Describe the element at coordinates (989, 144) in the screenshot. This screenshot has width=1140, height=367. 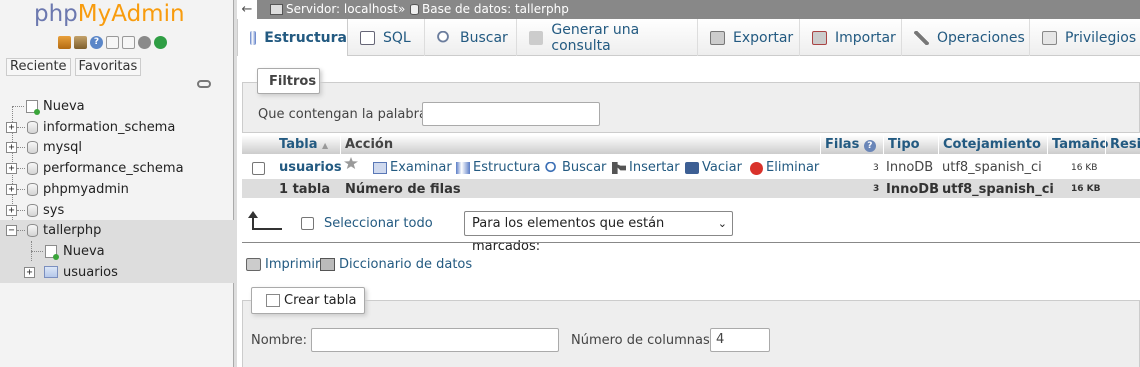
I see `col-collation: Cotejamiento` at that location.